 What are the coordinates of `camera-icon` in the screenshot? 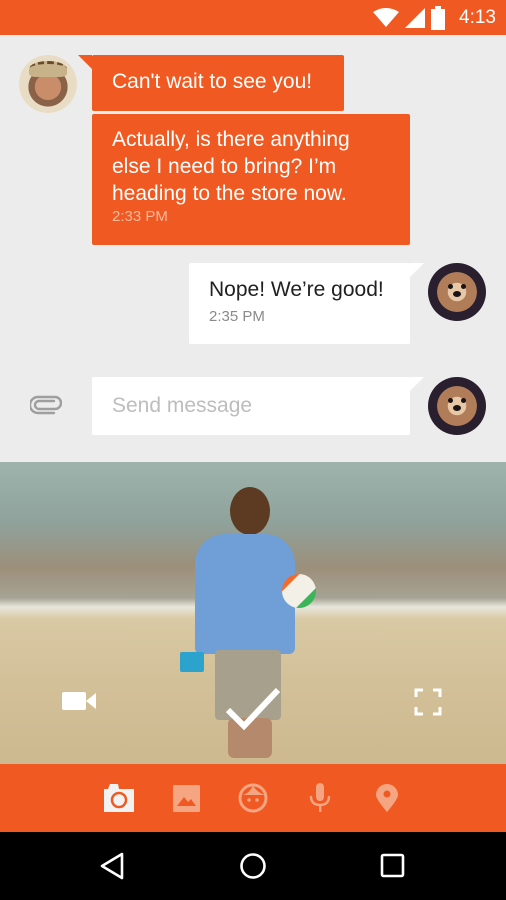 It's located at (119, 798).